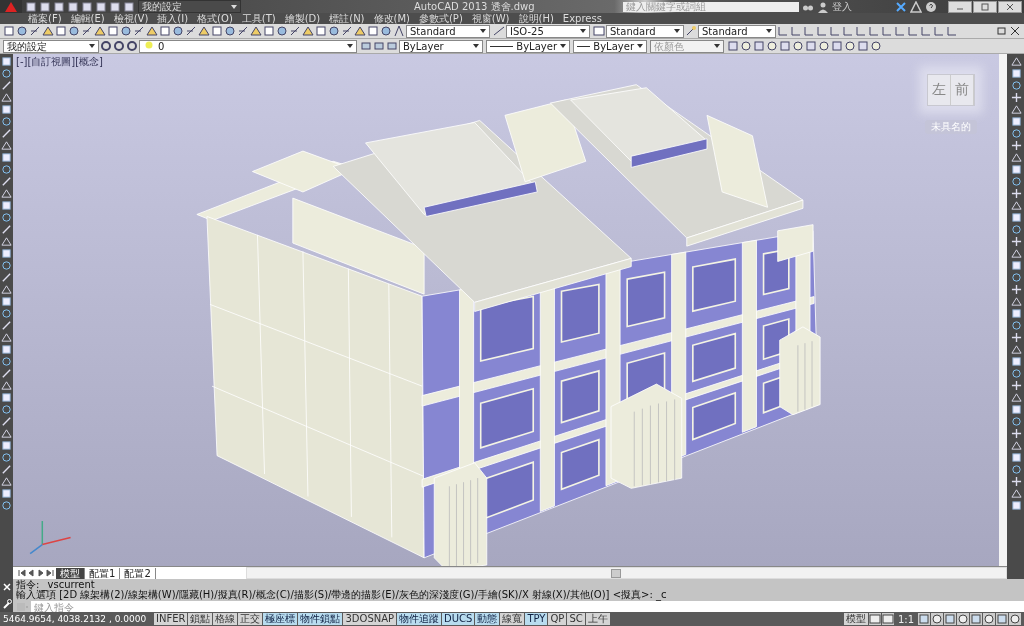  Describe the element at coordinates (527, 607) in the screenshot. I see `command-line-field: 鍵入指令` at that location.